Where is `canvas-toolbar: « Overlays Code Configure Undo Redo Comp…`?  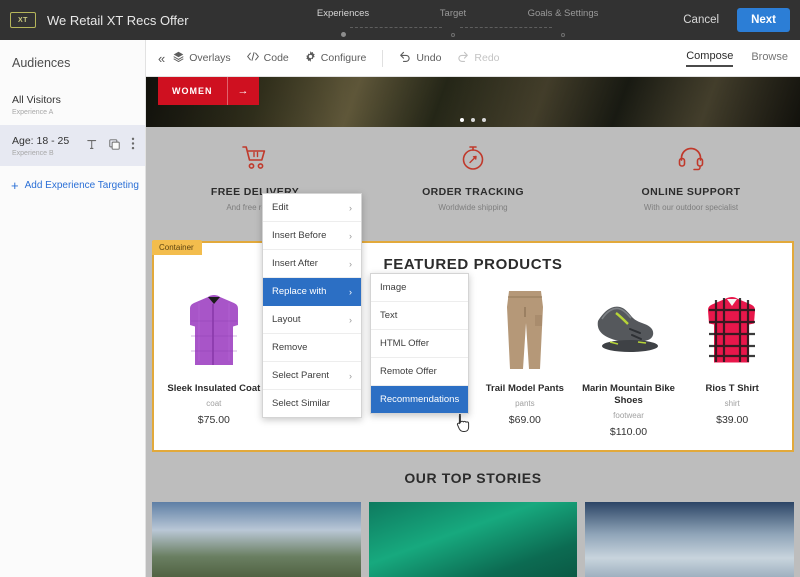 canvas-toolbar: « Overlays Code Configure Undo Redo Comp… is located at coordinates (473, 58).